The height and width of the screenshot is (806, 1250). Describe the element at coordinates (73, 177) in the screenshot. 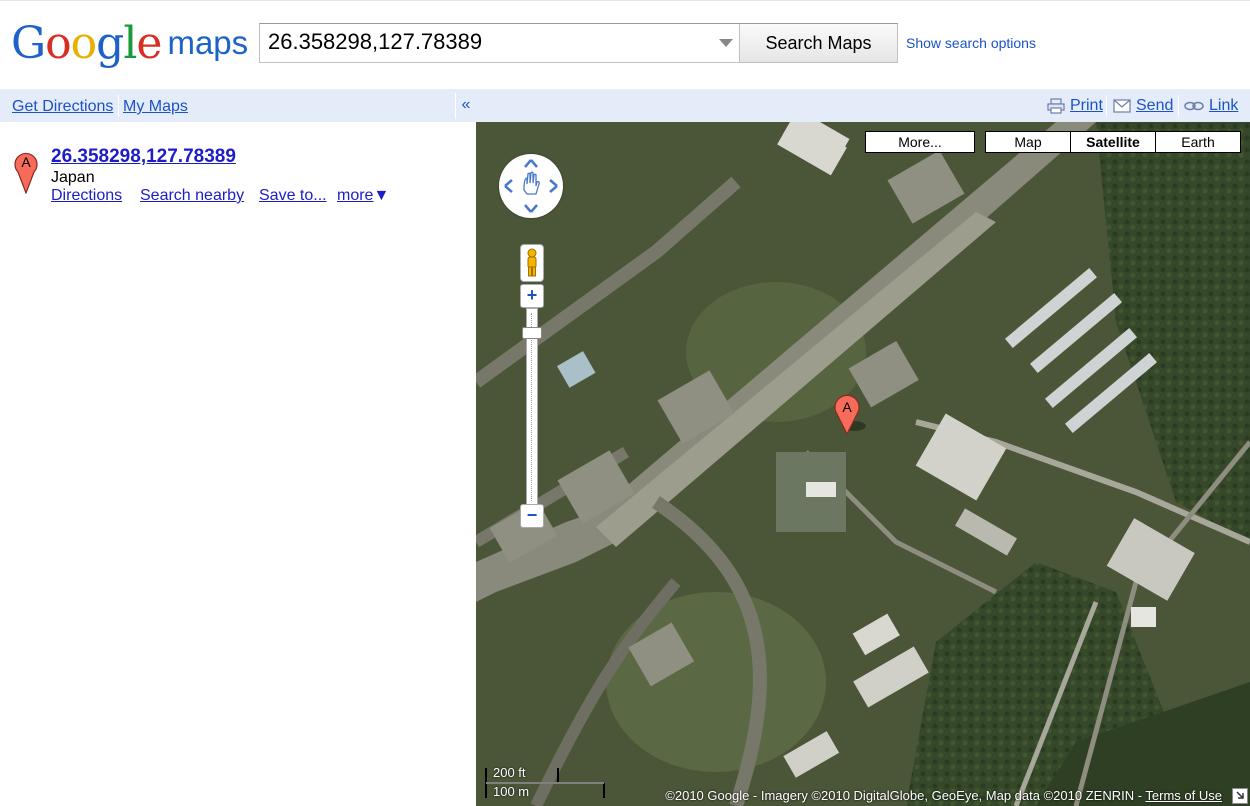

I see `result-country: Japan` at that location.